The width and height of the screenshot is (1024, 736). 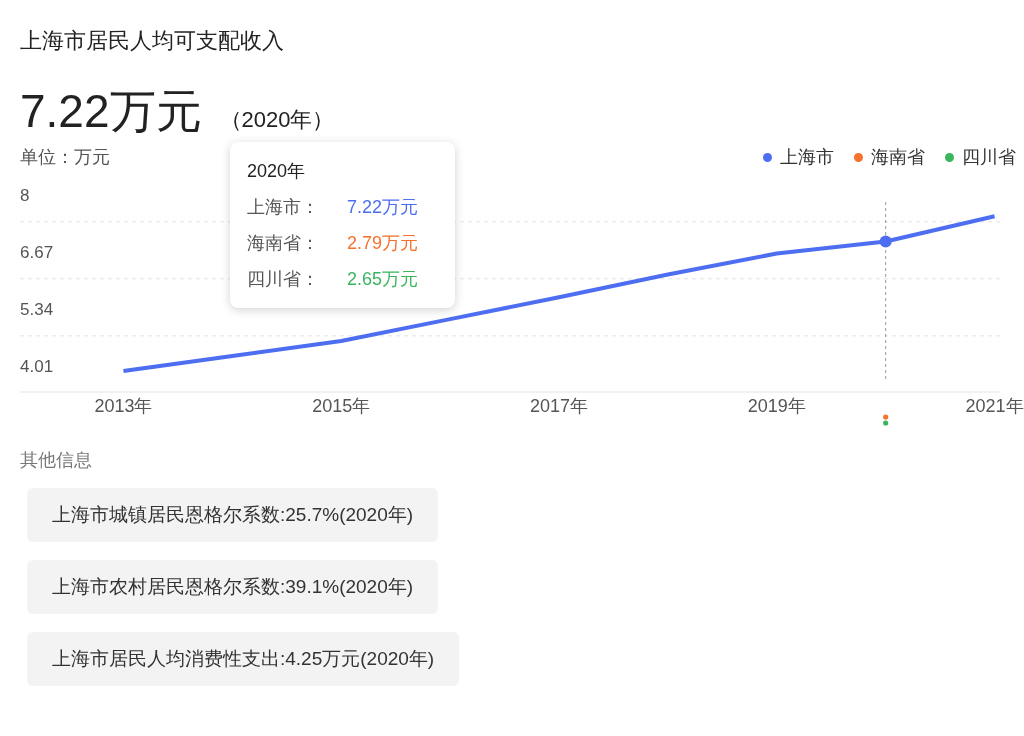 What do you see at coordinates (885, 241) in the screenshot?
I see `data-point` at bounding box center [885, 241].